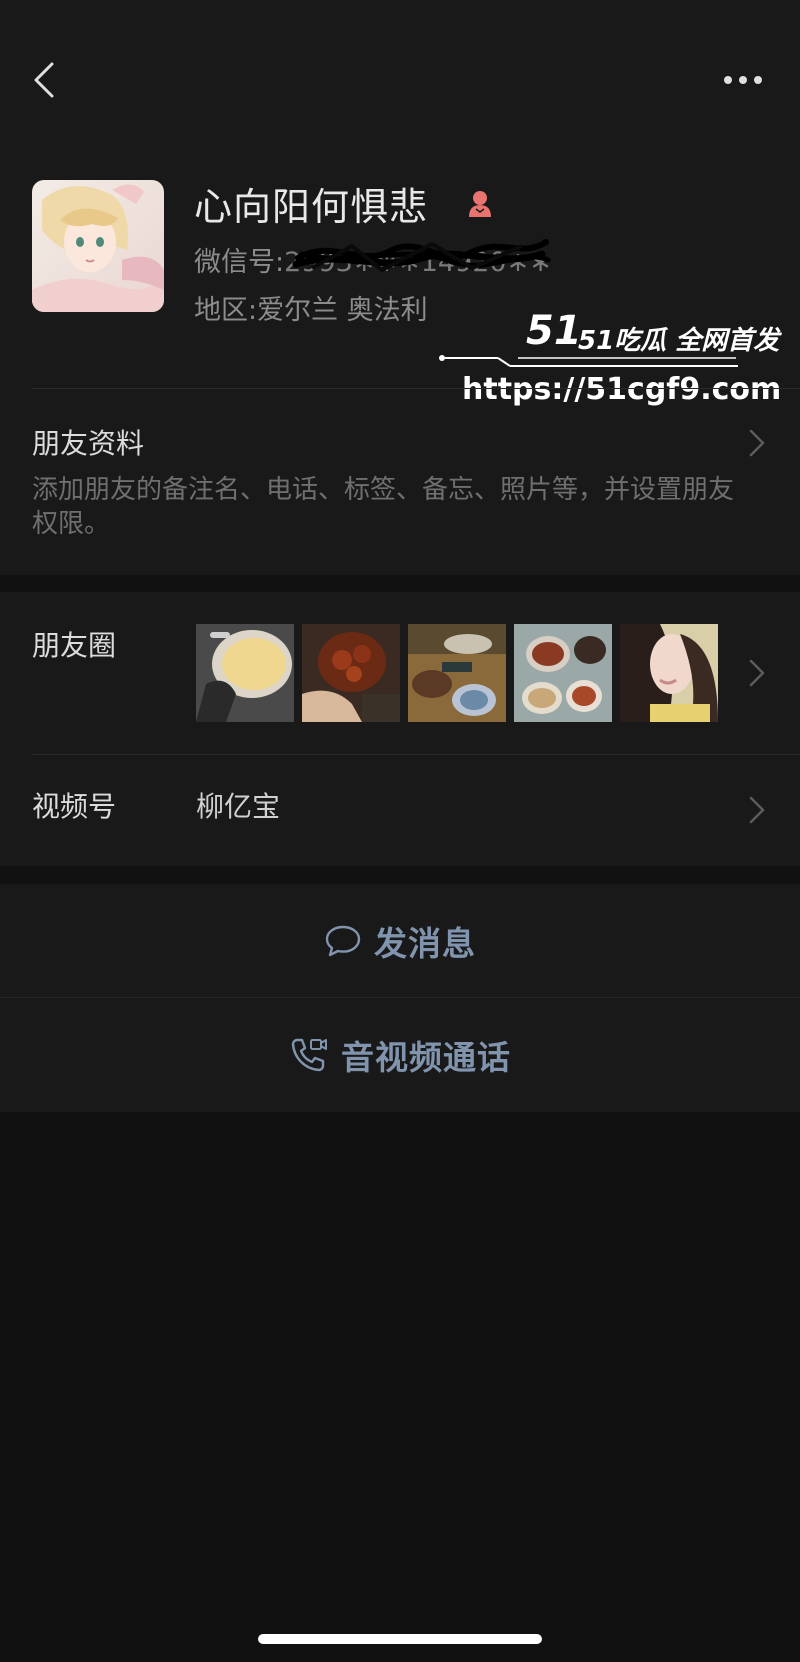 Image resolution: width=800 pixels, height=1662 pixels. Describe the element at coordinates (383, 507) in the screenshot. I see `friend-info-description: 添加朋友的备注名、电话、标签、备忘、照片等，并设置朋友权限。` at that location.